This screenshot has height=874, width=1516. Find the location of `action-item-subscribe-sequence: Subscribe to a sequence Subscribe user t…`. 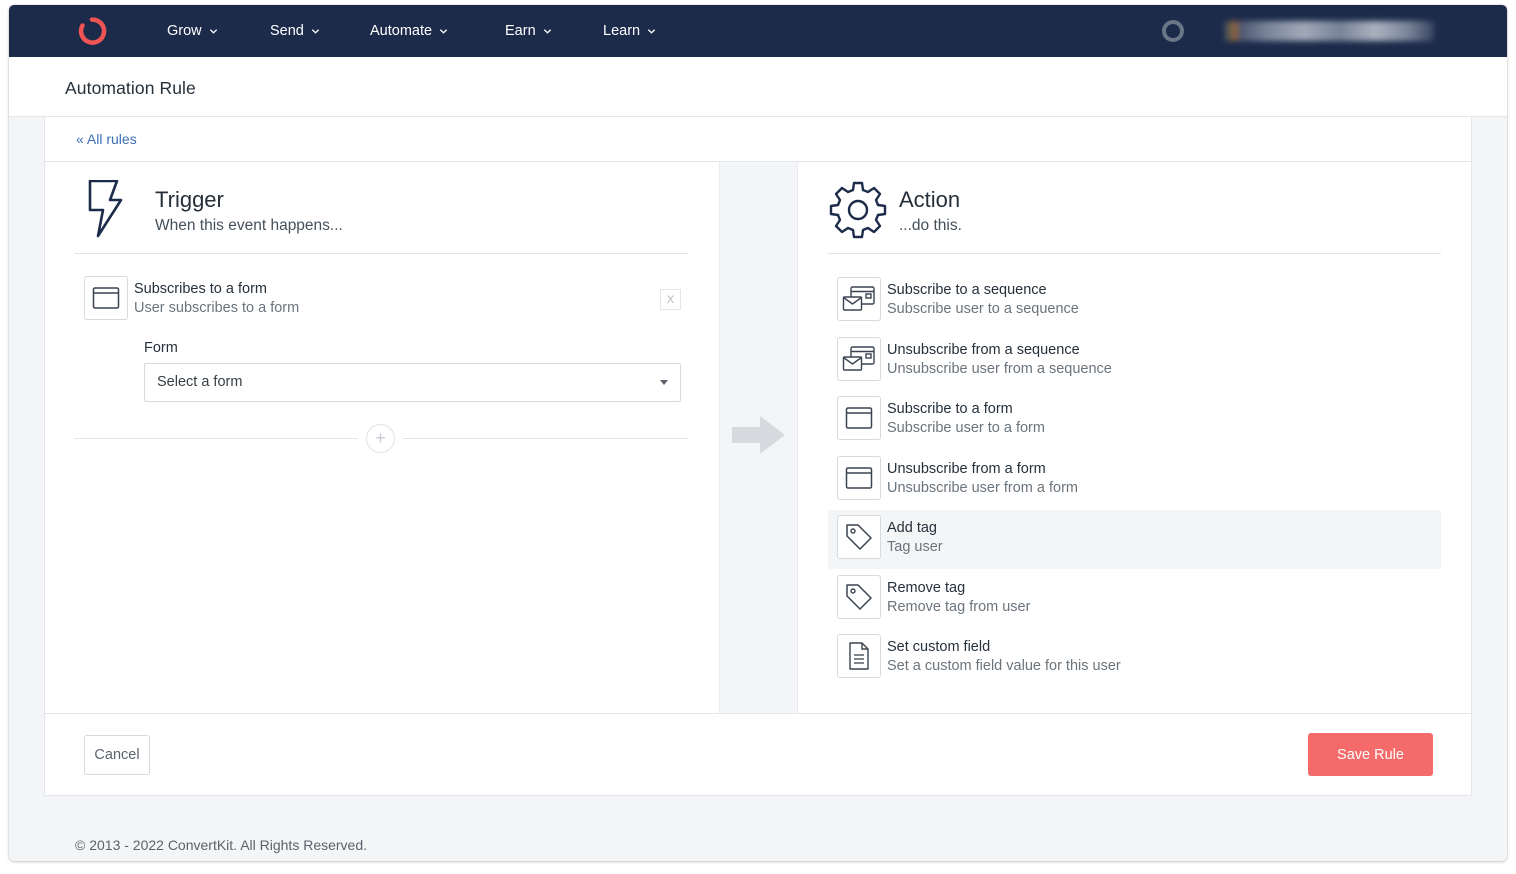

action-item-subscribe-sequence: Subscribe to a sequence Subscribe user t… is located at coordinates (1134, 301).